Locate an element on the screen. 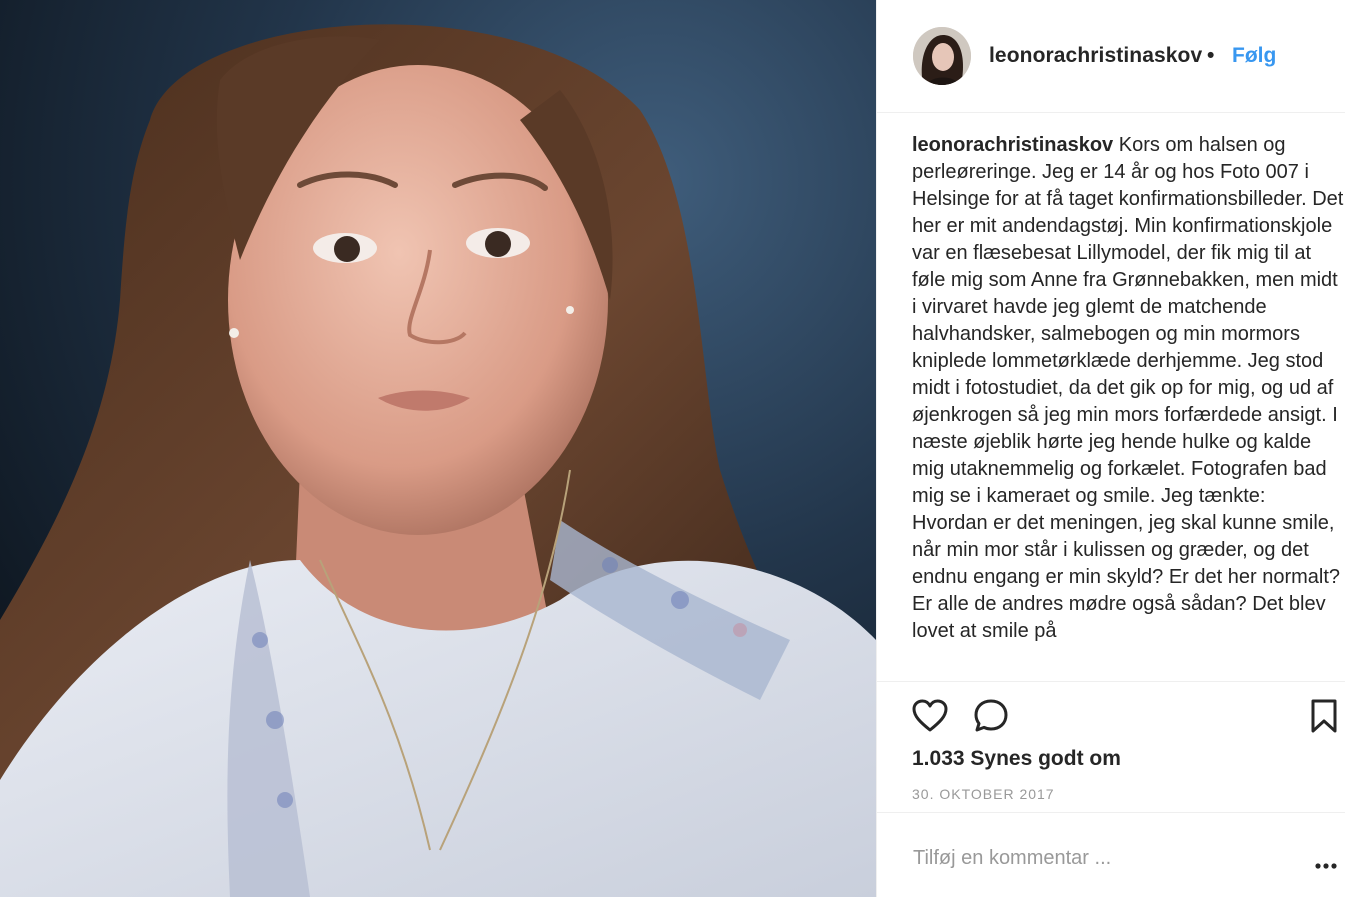  avatar is located at coordinates (942, 56).